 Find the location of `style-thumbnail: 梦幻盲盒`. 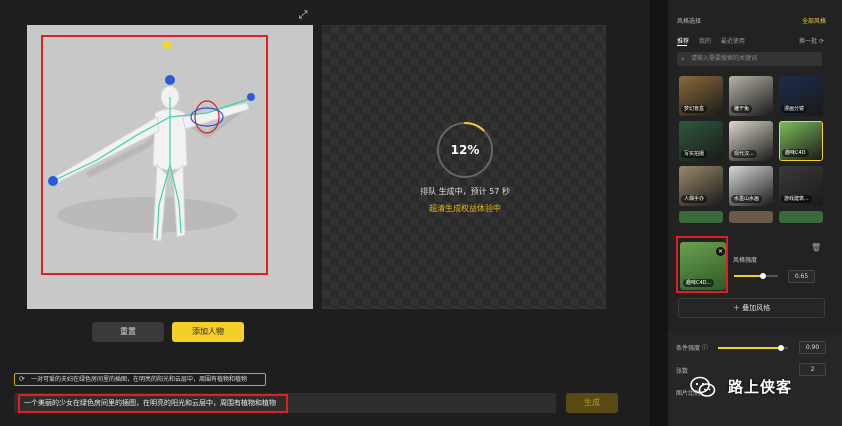

style-thumbnail: 梦幻盲盒 is located at coordinates (701, 96).